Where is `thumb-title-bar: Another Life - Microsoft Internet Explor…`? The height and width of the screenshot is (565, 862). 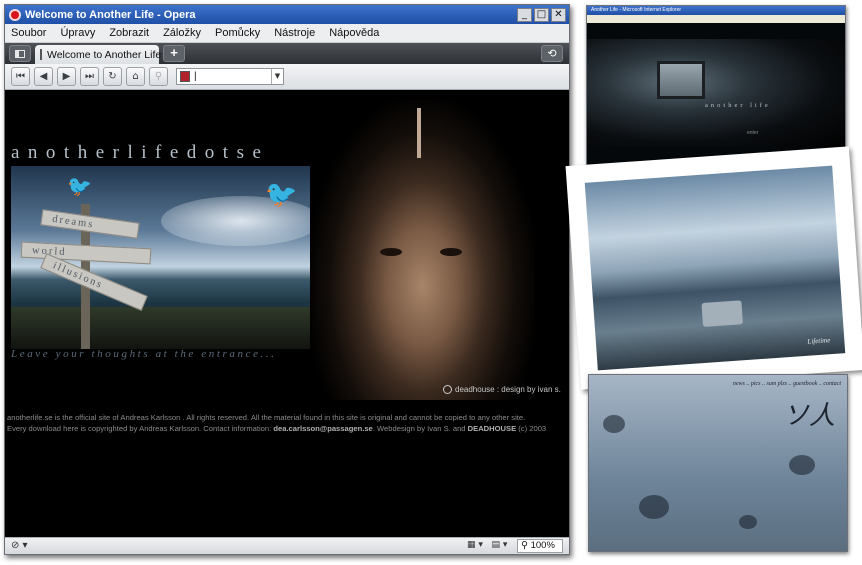
thumb-title-bar: Another Life - Microsoft Internet Explor… is located at coordinates (716, 10).